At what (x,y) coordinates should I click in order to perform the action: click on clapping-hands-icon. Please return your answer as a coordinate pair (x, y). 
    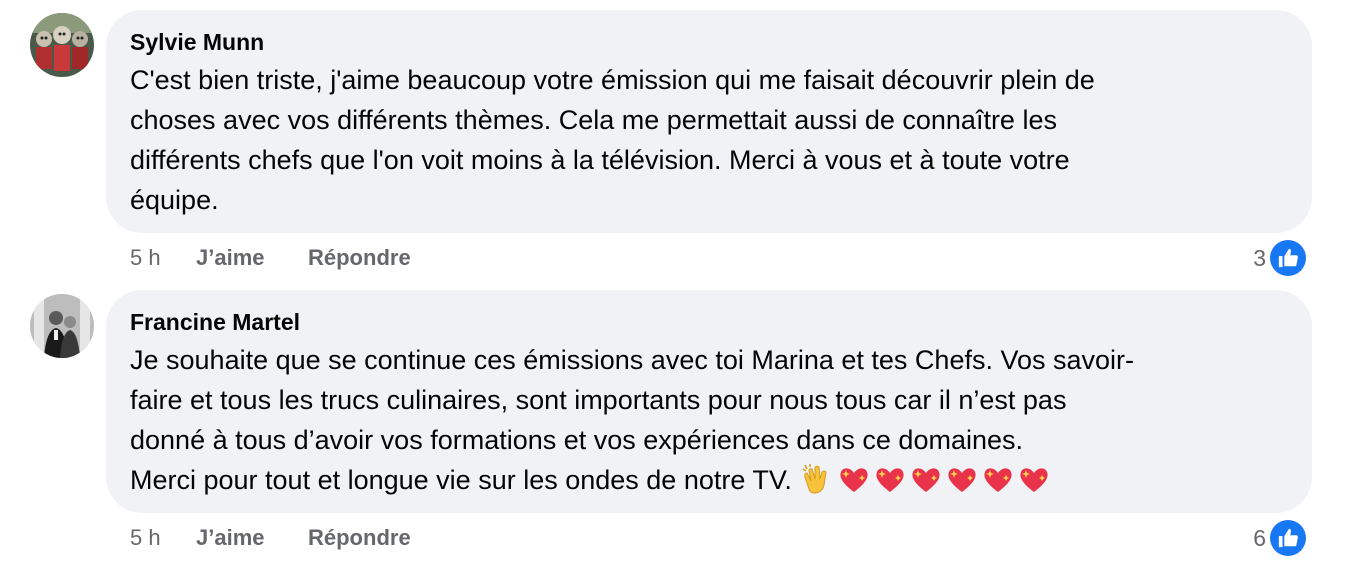
    Looking at the image, I should click on (815, 479).